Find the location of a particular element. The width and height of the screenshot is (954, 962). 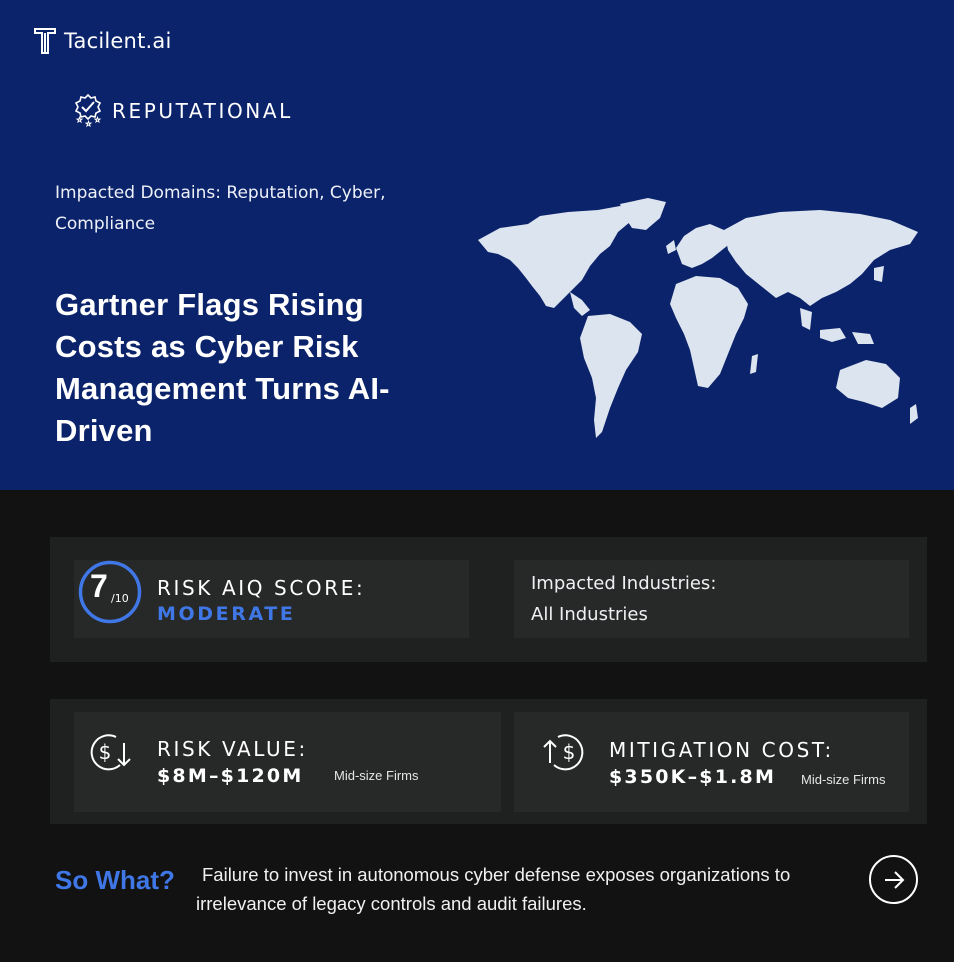

tacilent-logo-icon is located at coordinates (45, 41).